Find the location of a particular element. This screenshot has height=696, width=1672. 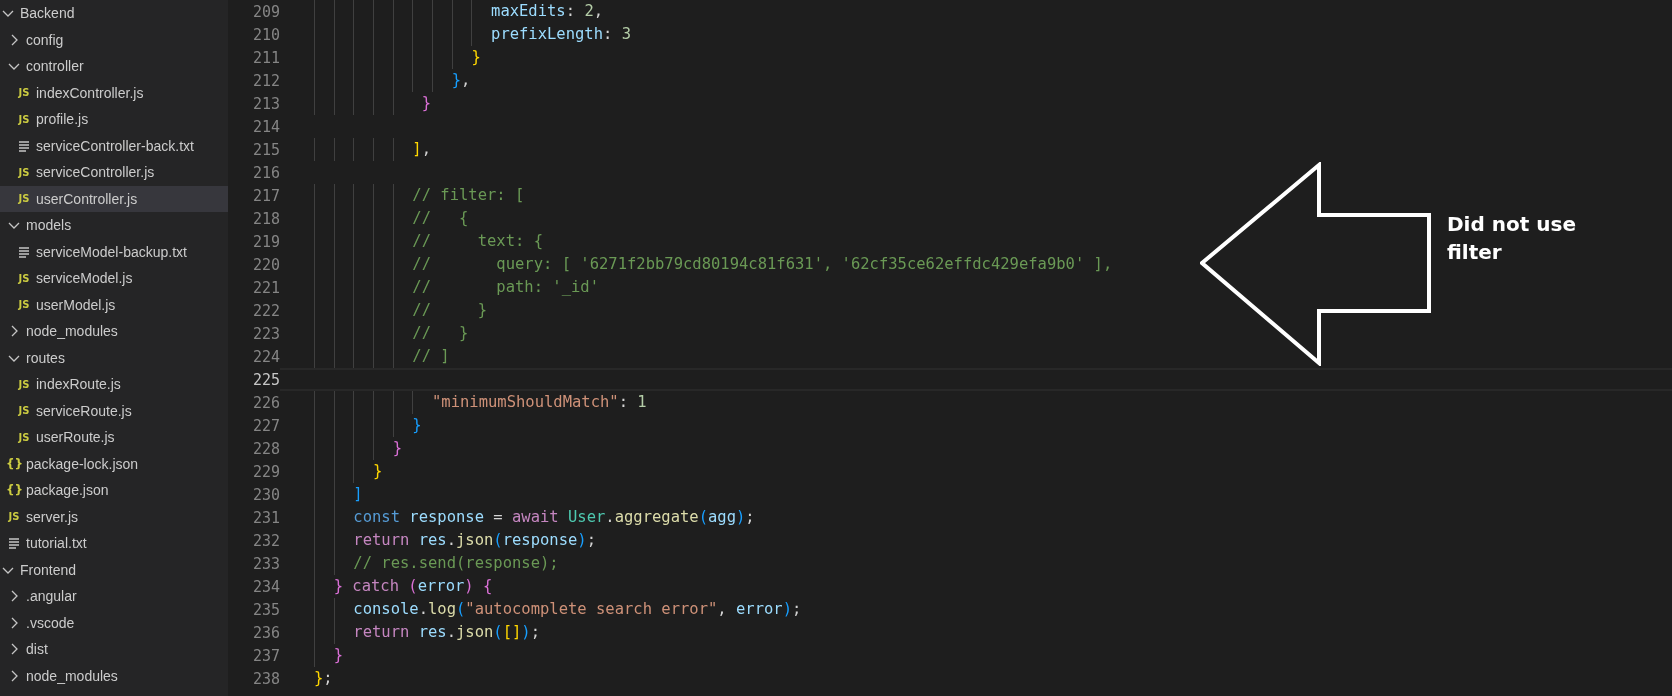

code-line: ] is located at coordinates (358, 494).